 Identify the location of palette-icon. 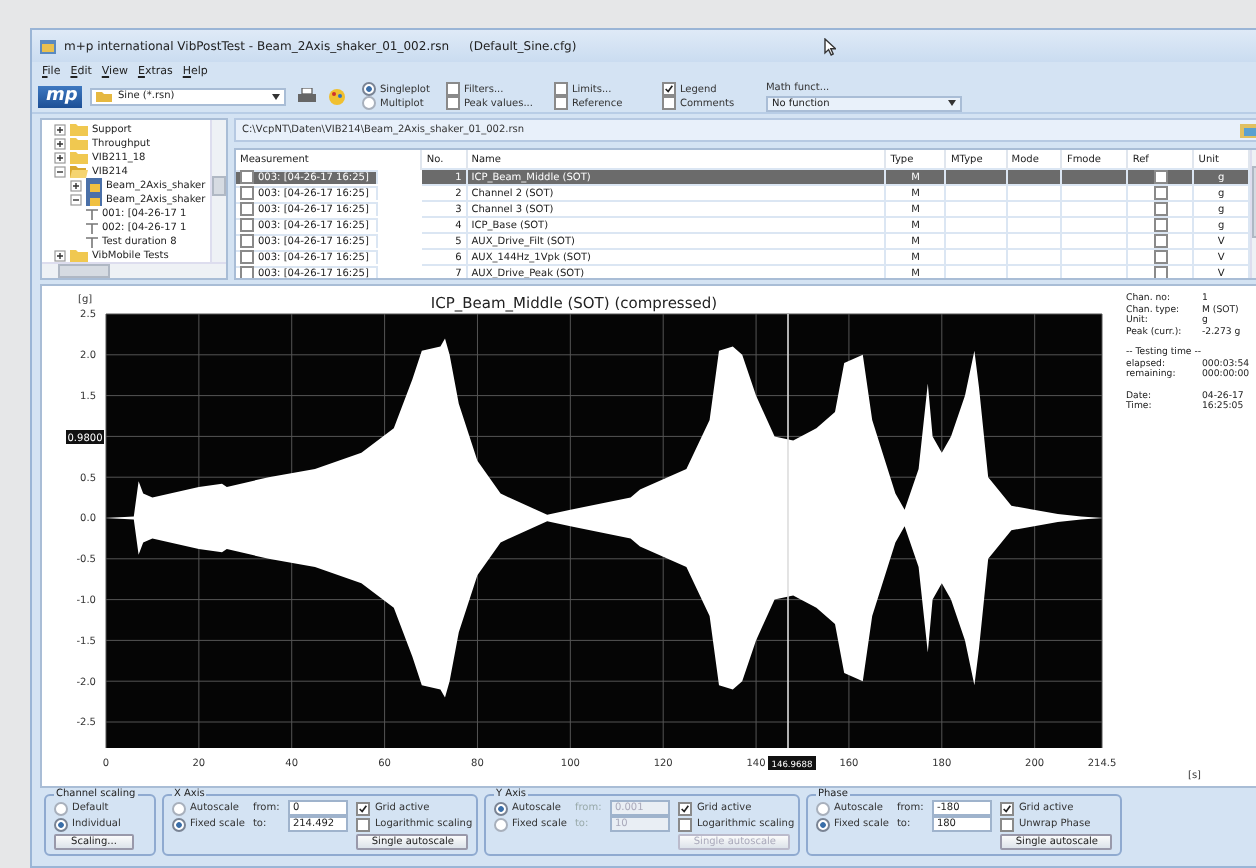
(337, 96).